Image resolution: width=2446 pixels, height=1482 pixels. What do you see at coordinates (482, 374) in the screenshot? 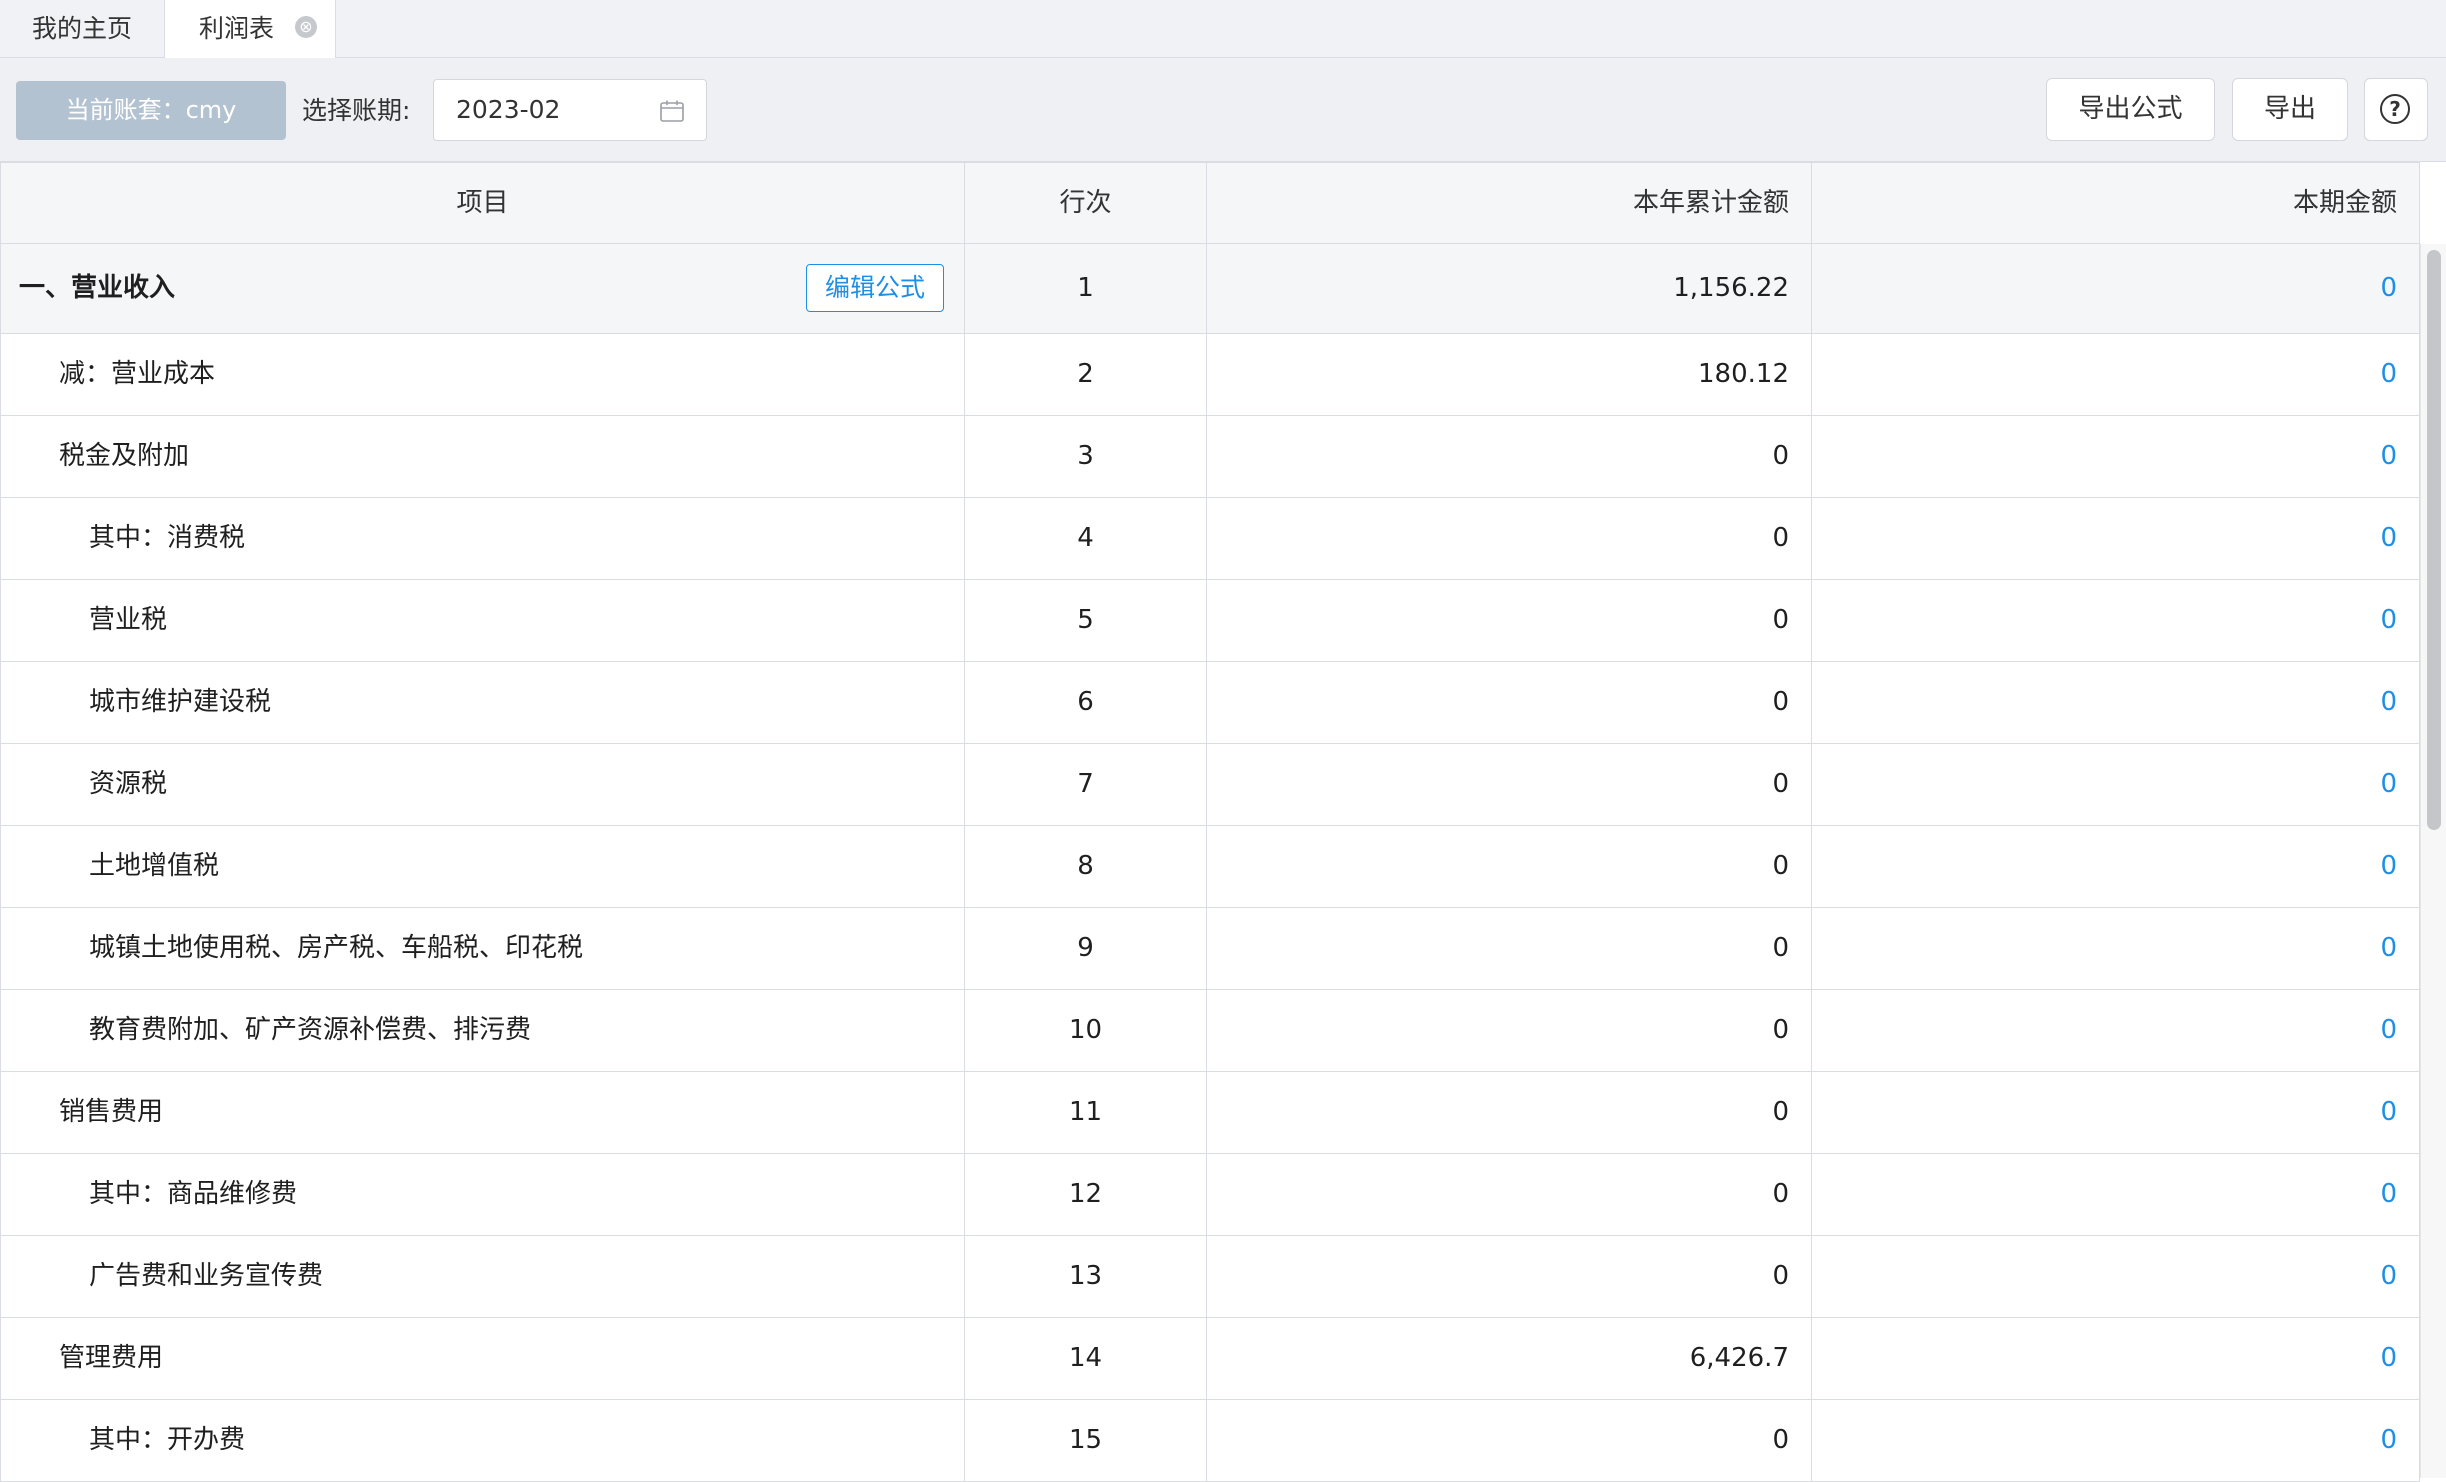
I see `cell-item: 减：营业成本` at bounding box center [482, 374].